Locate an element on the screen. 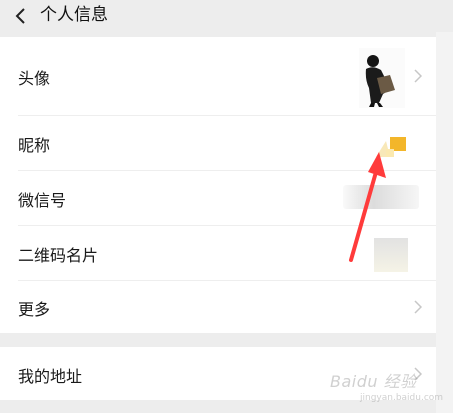 The height and width of the screenshot is (413, 453). avatar-label: 头像 is located at coordinates (34, 78).